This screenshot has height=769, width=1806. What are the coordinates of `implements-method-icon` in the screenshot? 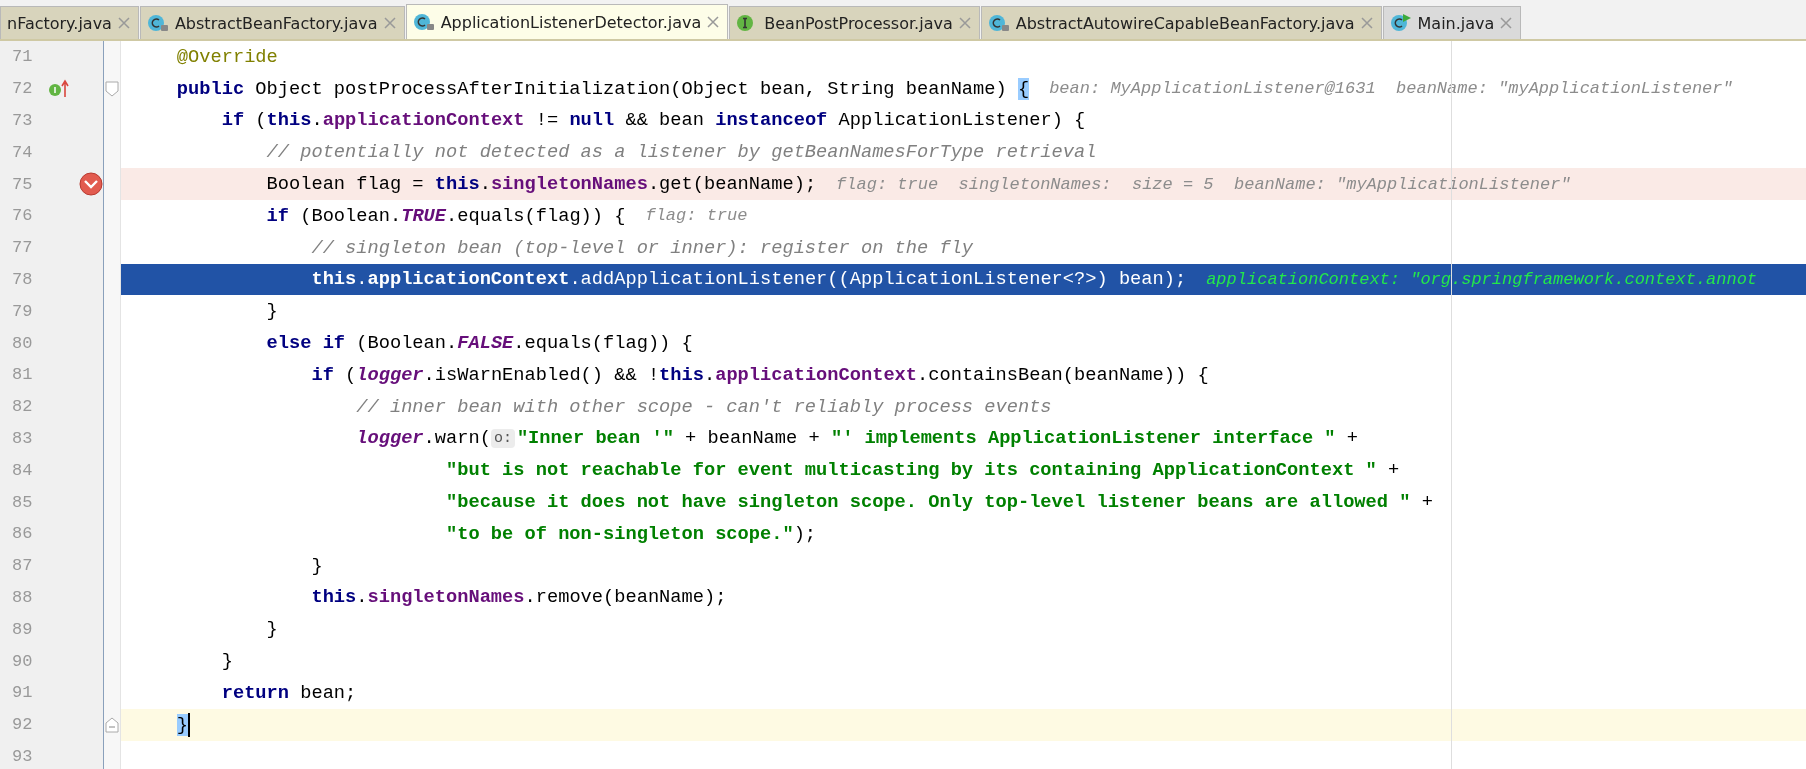 It's located at (60, 88).